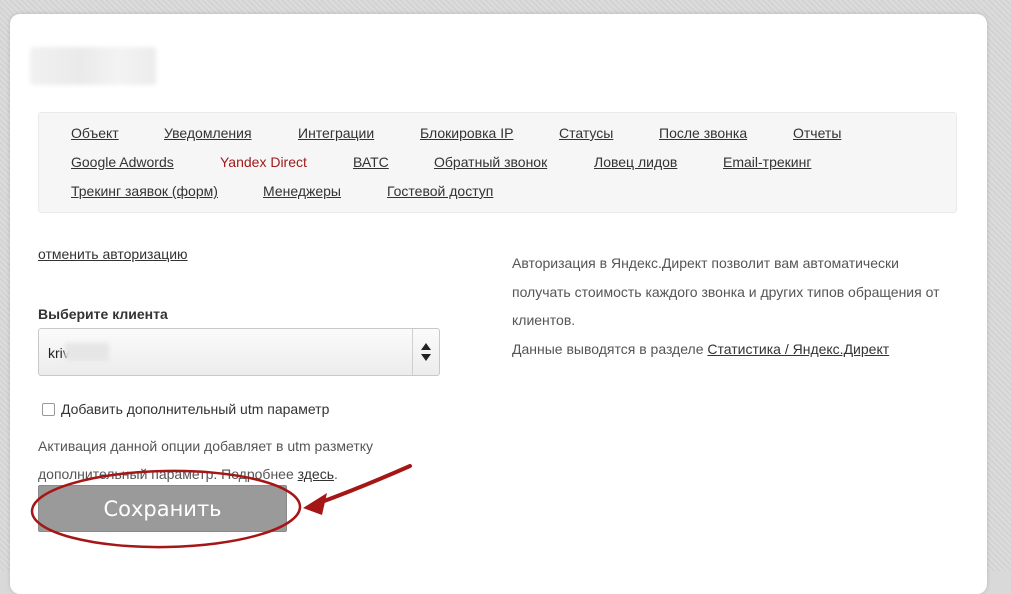 The image size is (1011, 594). Describe the element at coordinates (371, 162) in the screenshot. I see `nav-link-vats: ВАТС` at that location.